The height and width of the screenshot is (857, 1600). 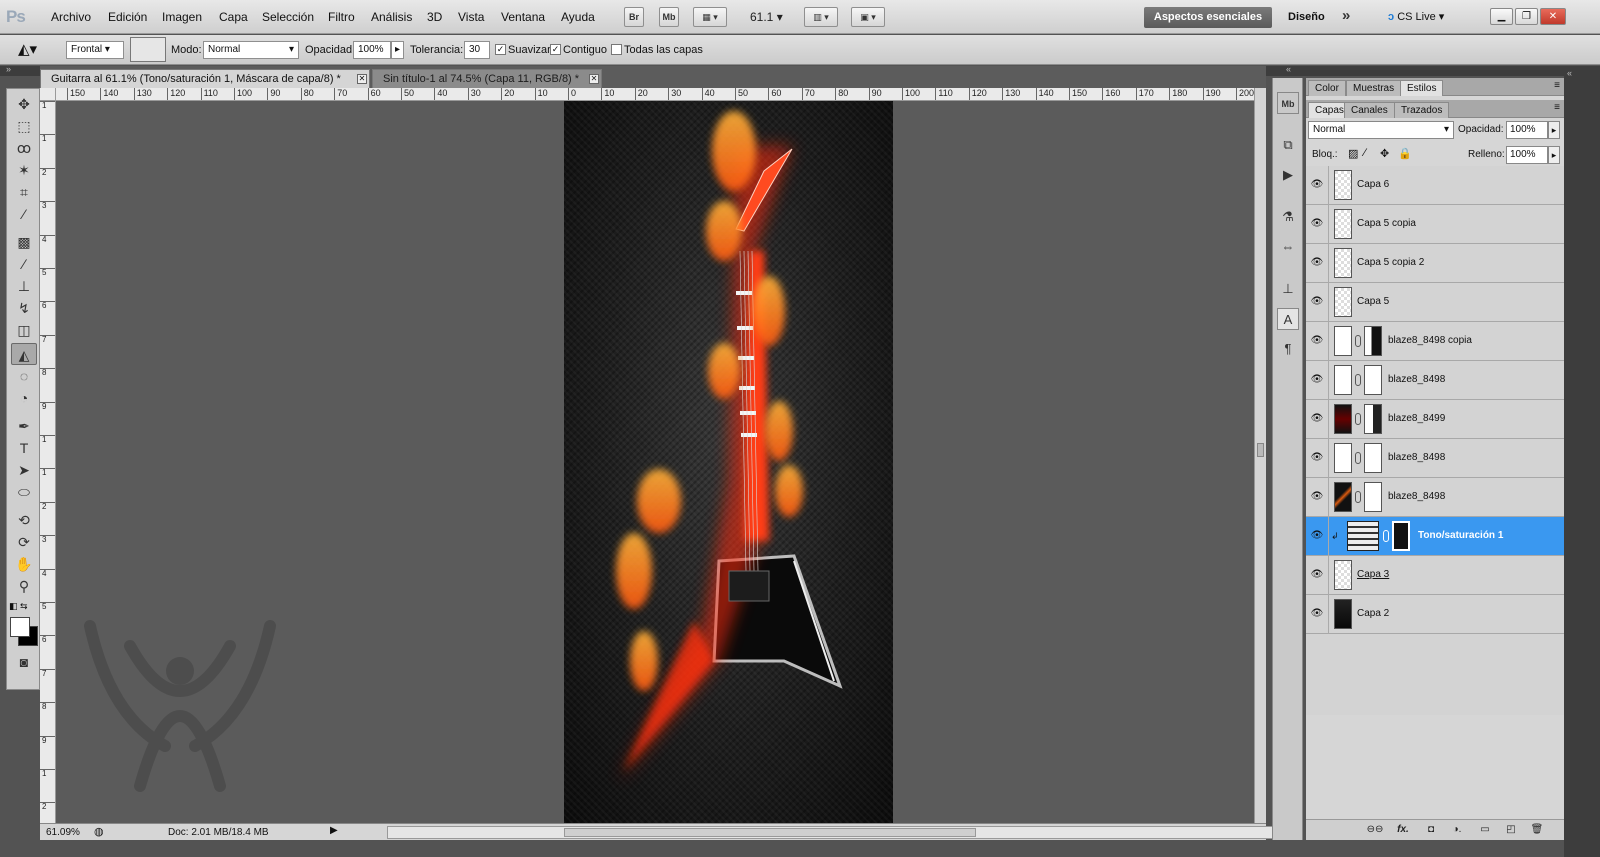 What do you see at coordinates (1288, 349) in the screenshot?
I see `paragraph-panel-icon: ¶` at bounding box center [1288, 349].